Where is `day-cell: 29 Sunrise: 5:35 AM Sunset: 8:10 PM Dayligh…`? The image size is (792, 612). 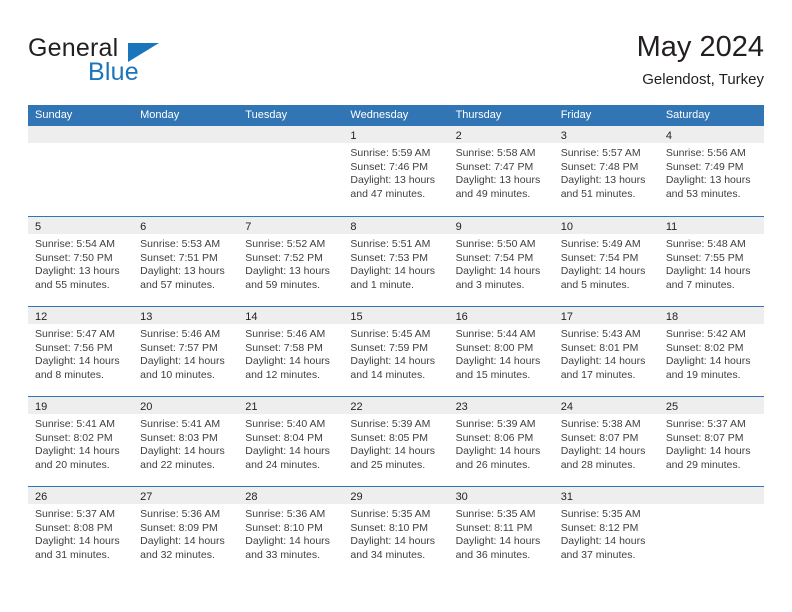
day-cell: 29 Sunrise: 5:35 AM Sunset: 8:10 PM Dayligh… is located at coordinates (396, 531).